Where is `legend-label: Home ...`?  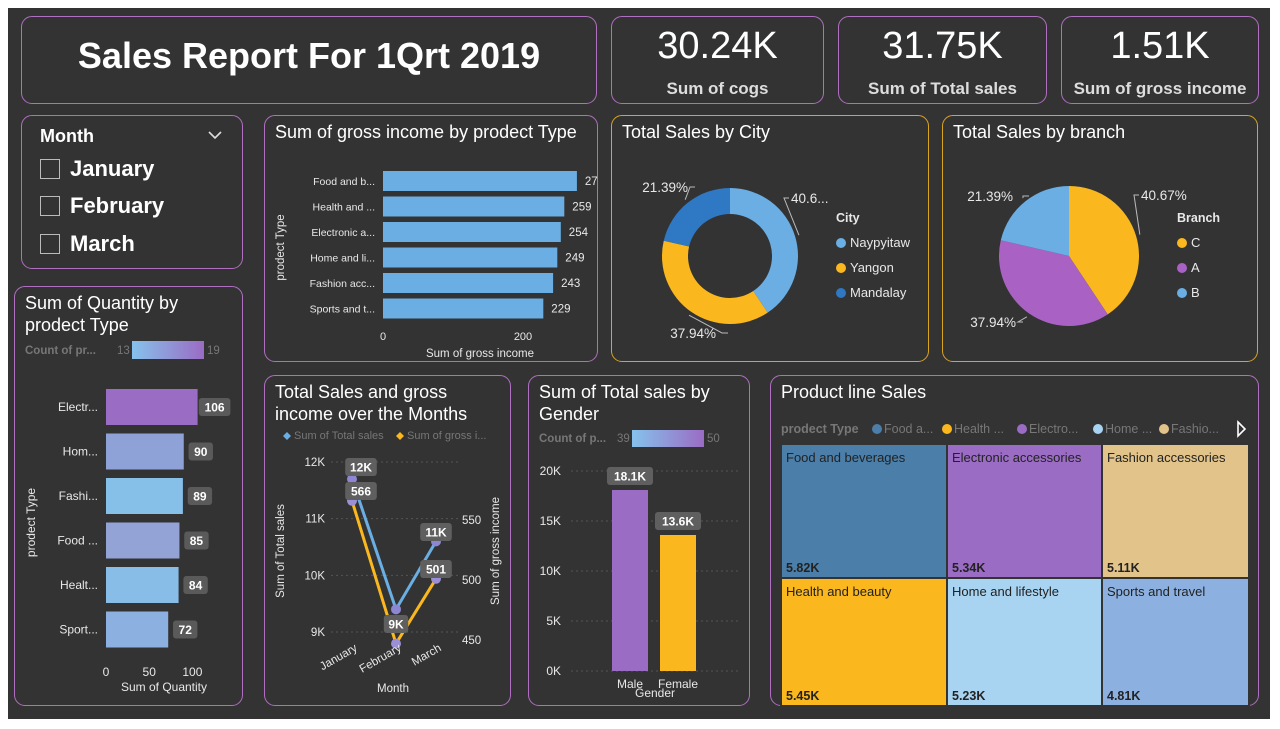 legend-label: Home ... is located at coordinates (1128, 429).